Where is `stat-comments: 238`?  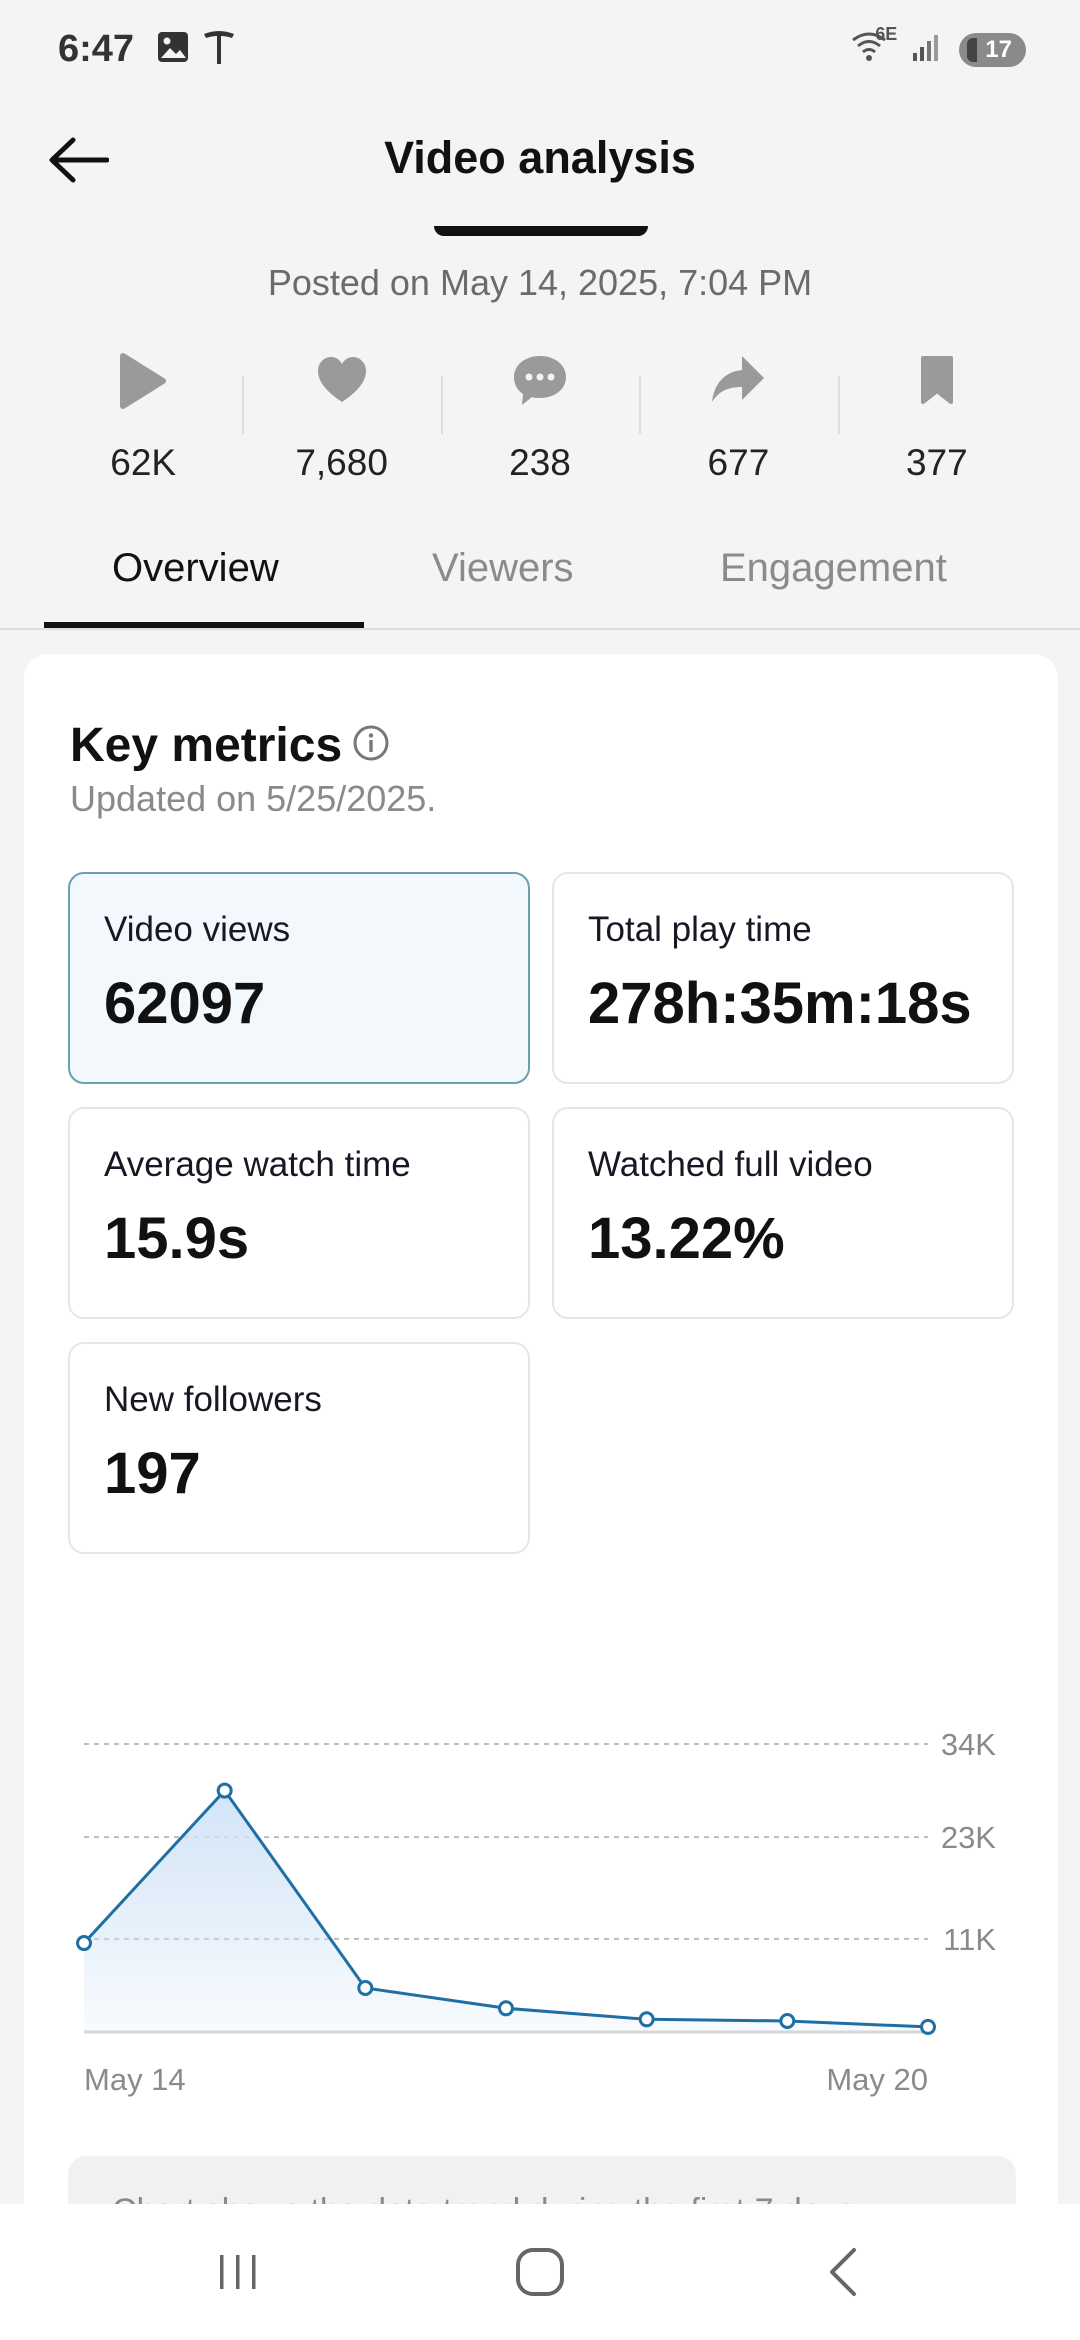 stat-comments: 238 is located at coordinates (539, 420).